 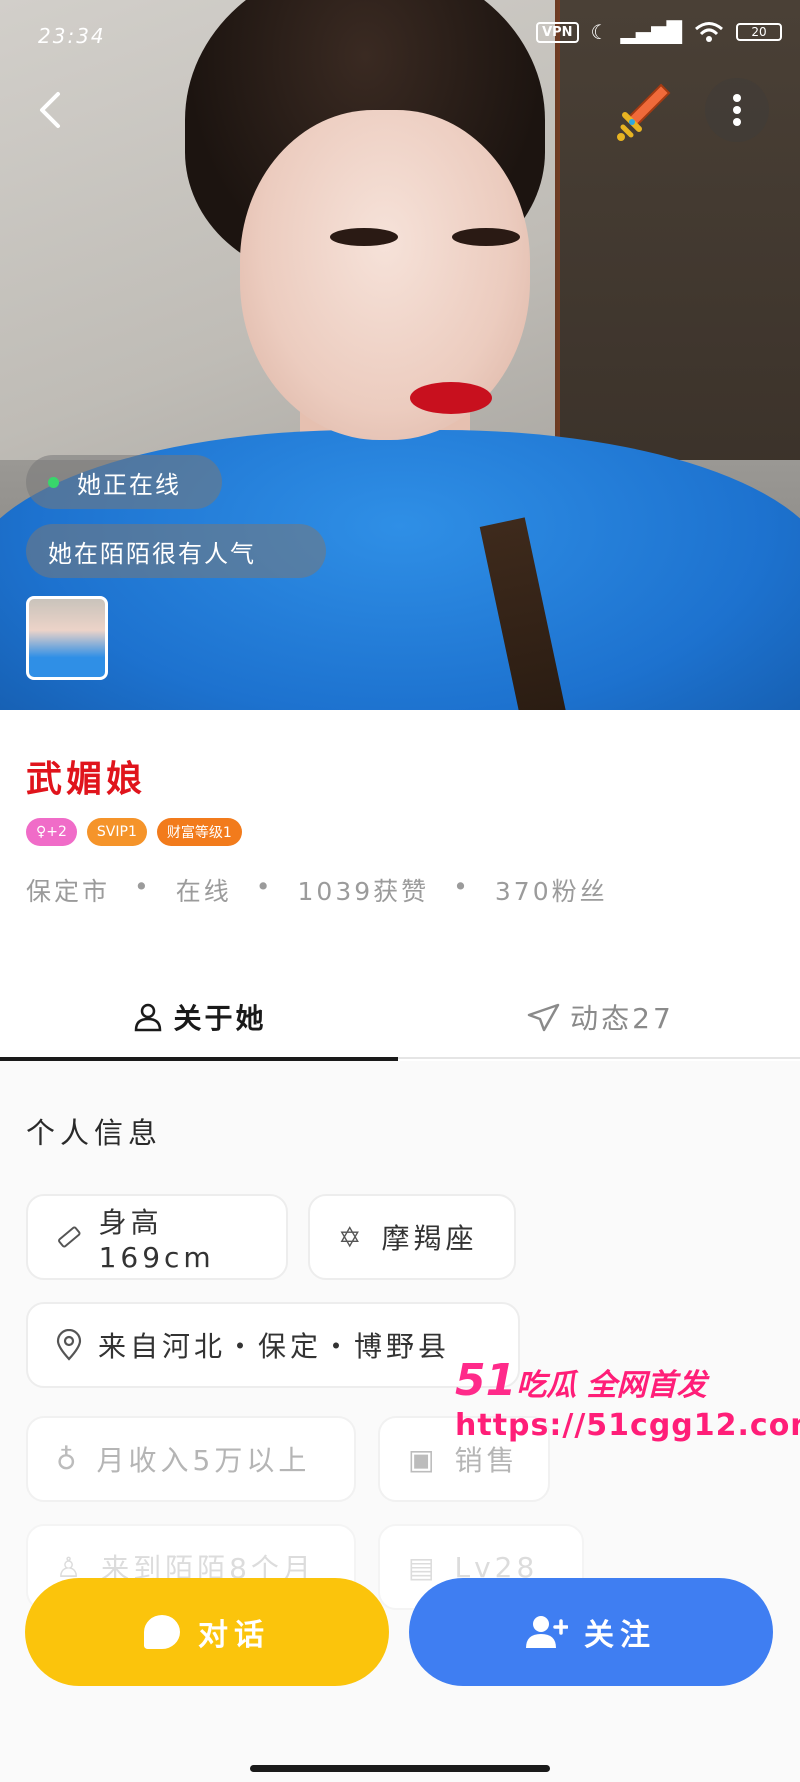 I want to click on briefcase-icon: ▣, so click(x=423, y=1459).